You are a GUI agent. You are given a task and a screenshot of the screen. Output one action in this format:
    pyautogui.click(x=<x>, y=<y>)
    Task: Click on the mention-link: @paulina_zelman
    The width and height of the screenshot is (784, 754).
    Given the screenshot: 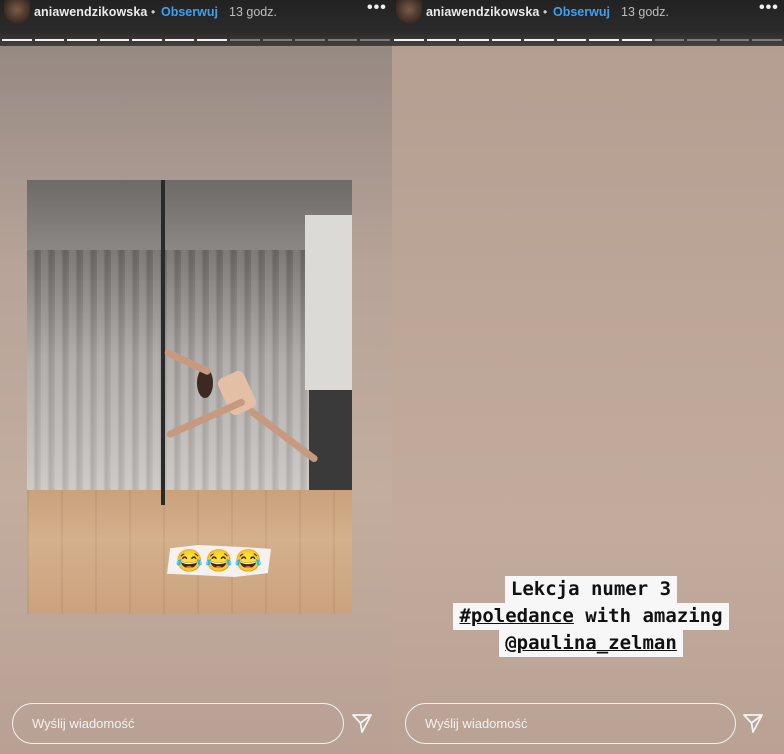 What is the action you would take?
    pyautogui.click(x=591, y=643)
    